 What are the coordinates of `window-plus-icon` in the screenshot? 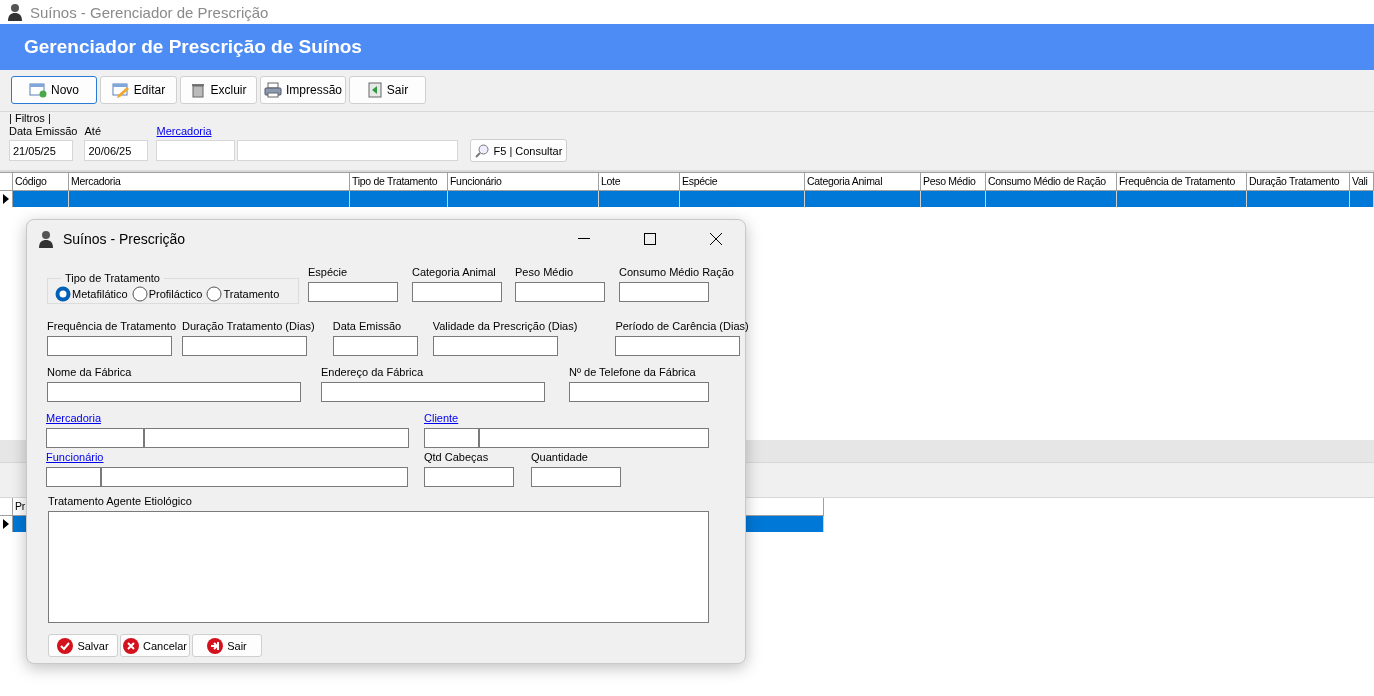 It's located at (38, 90).